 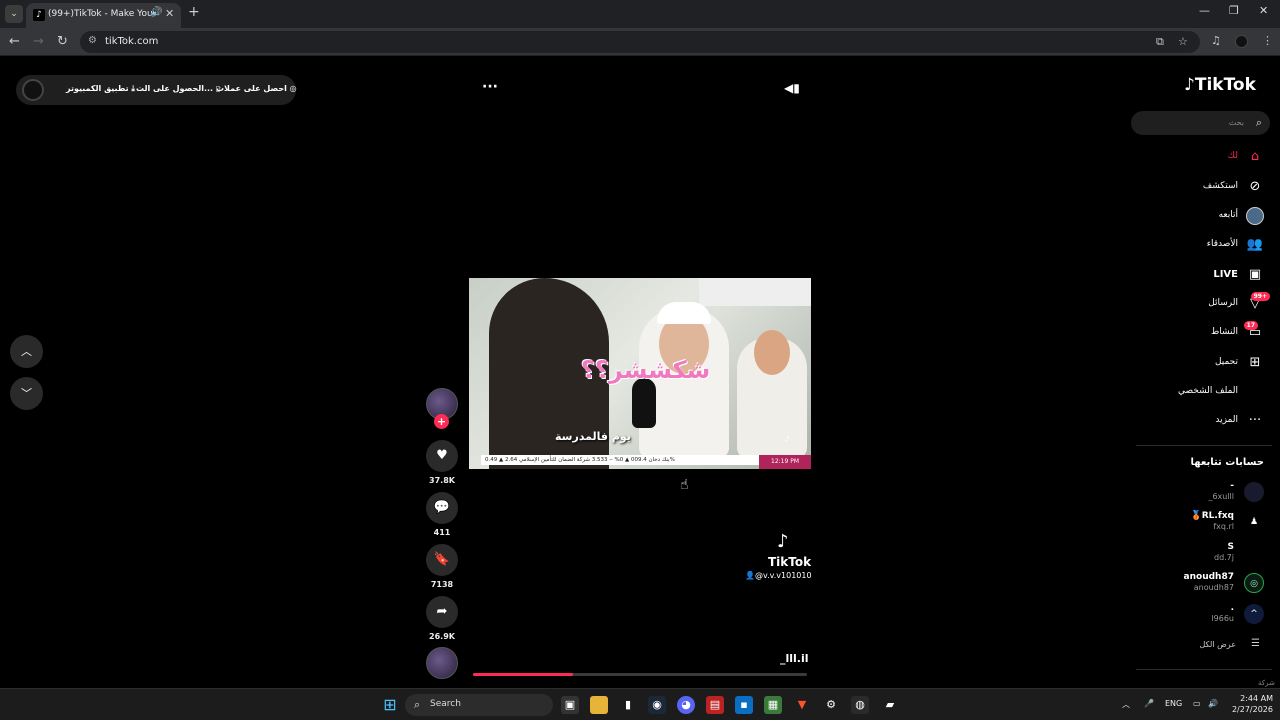 I want to click on user-avatar, so click(x=33, y=90).